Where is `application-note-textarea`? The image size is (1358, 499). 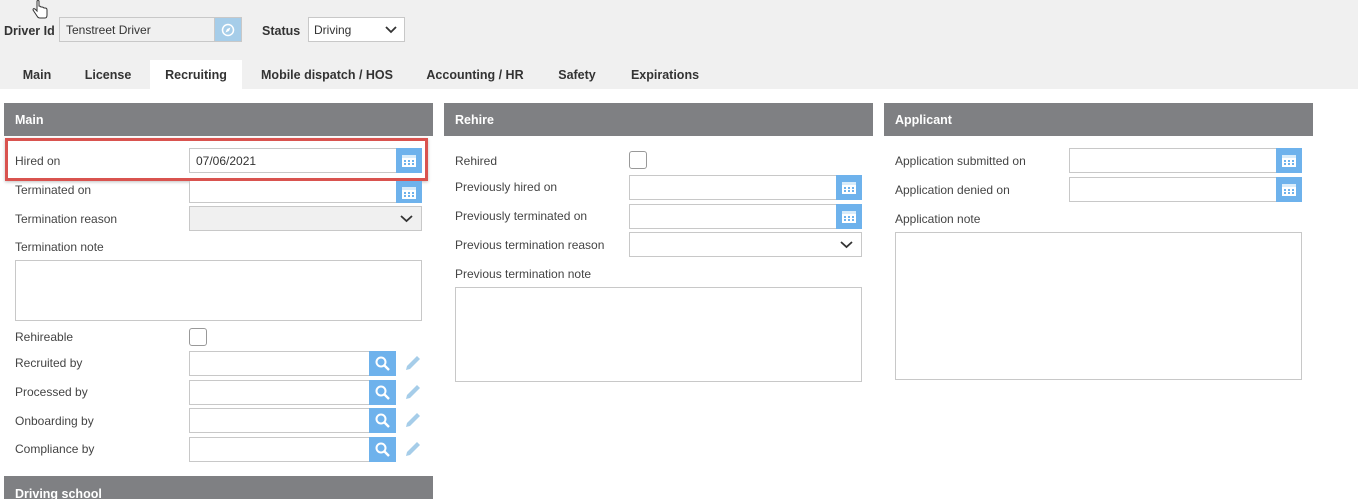 application-note-textarea is located at coordinates (1098, 306).